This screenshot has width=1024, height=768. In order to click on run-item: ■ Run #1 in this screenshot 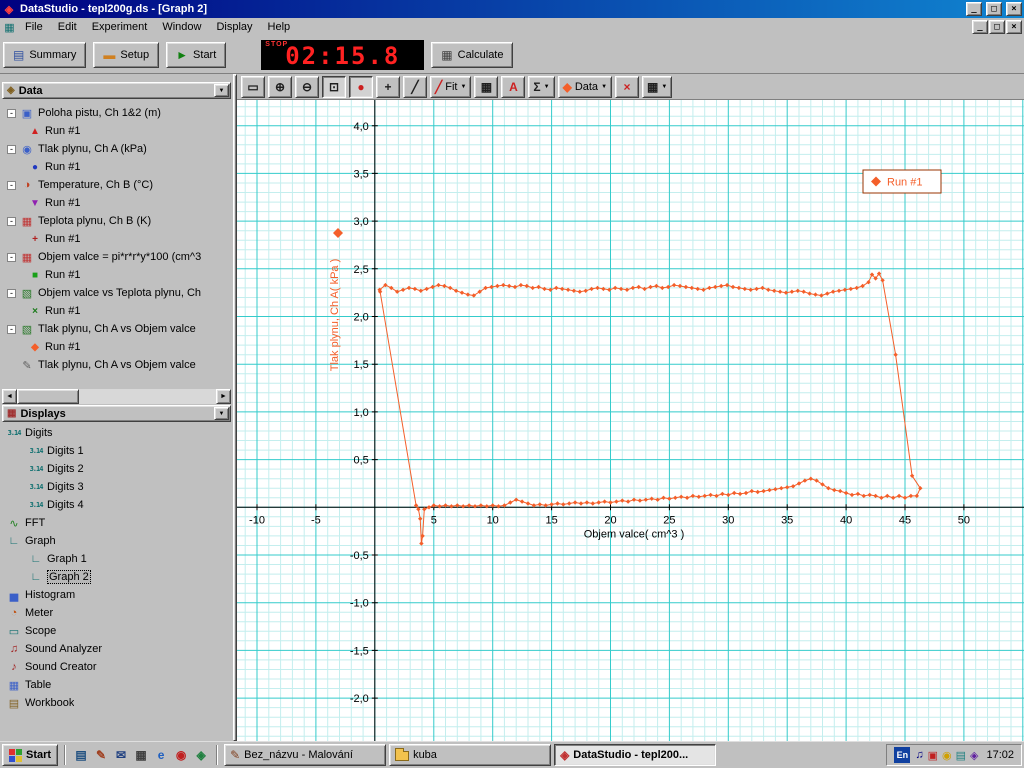, I will do `click(117, 275)`.